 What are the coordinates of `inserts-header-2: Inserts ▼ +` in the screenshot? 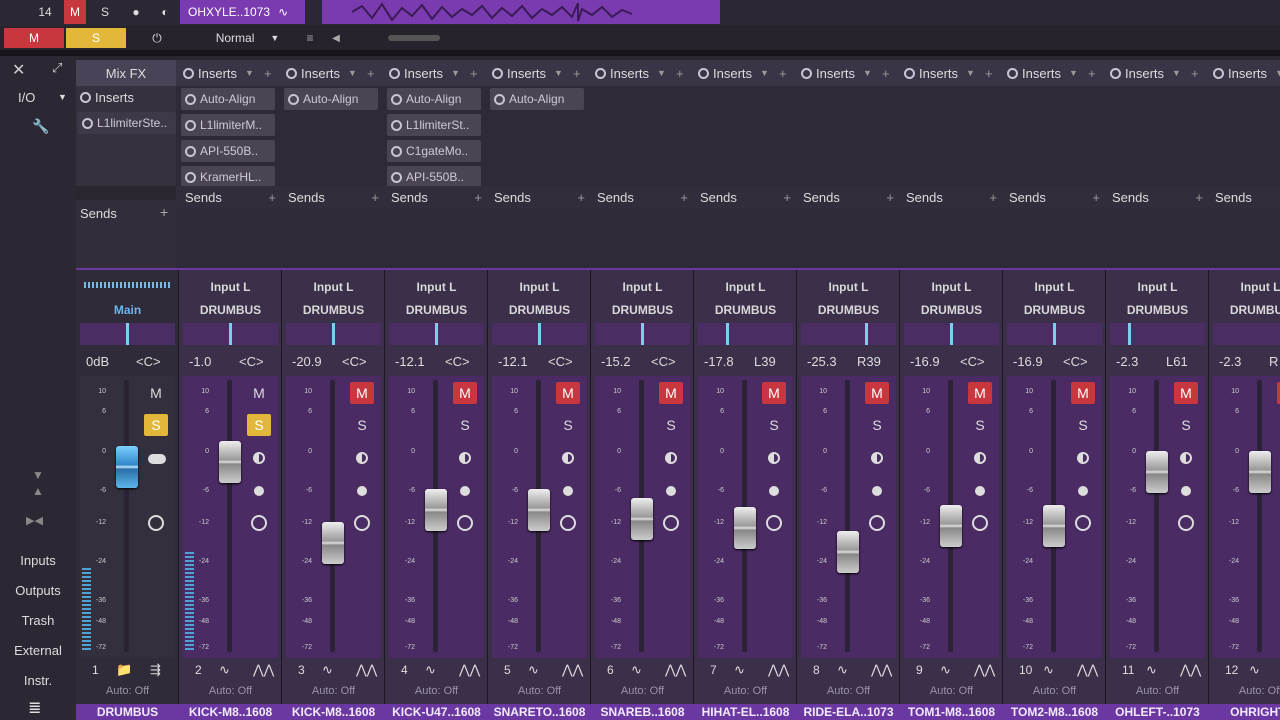 It's located at (230, 73).